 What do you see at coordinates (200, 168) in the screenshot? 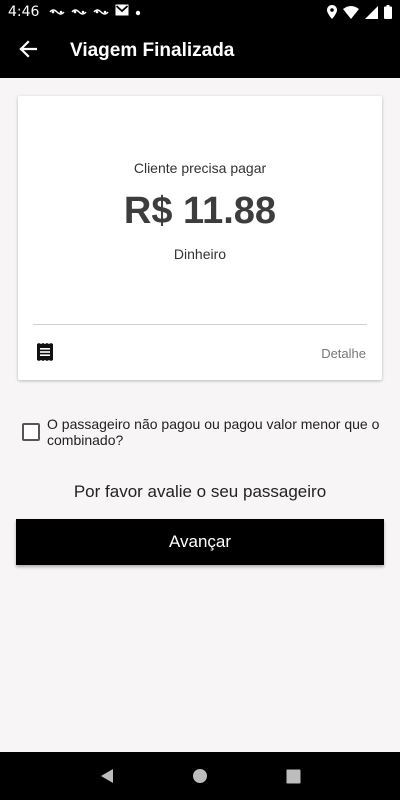
I see `payment-caption: Cliente precisa pagar` at bounding box center [200, 168].